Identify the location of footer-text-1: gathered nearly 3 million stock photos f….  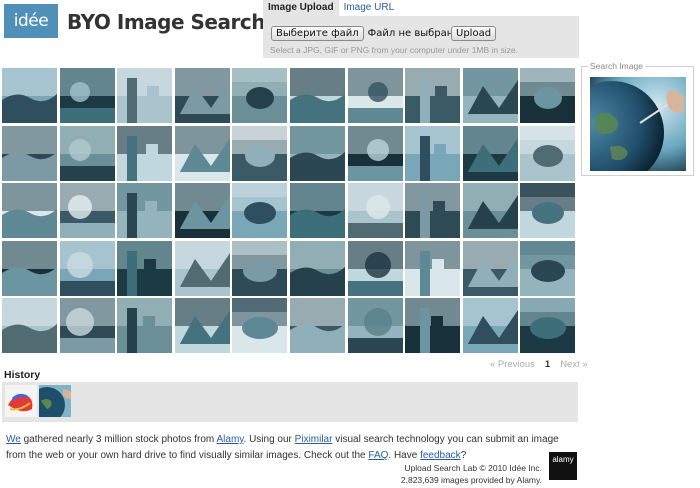
(118, 439).